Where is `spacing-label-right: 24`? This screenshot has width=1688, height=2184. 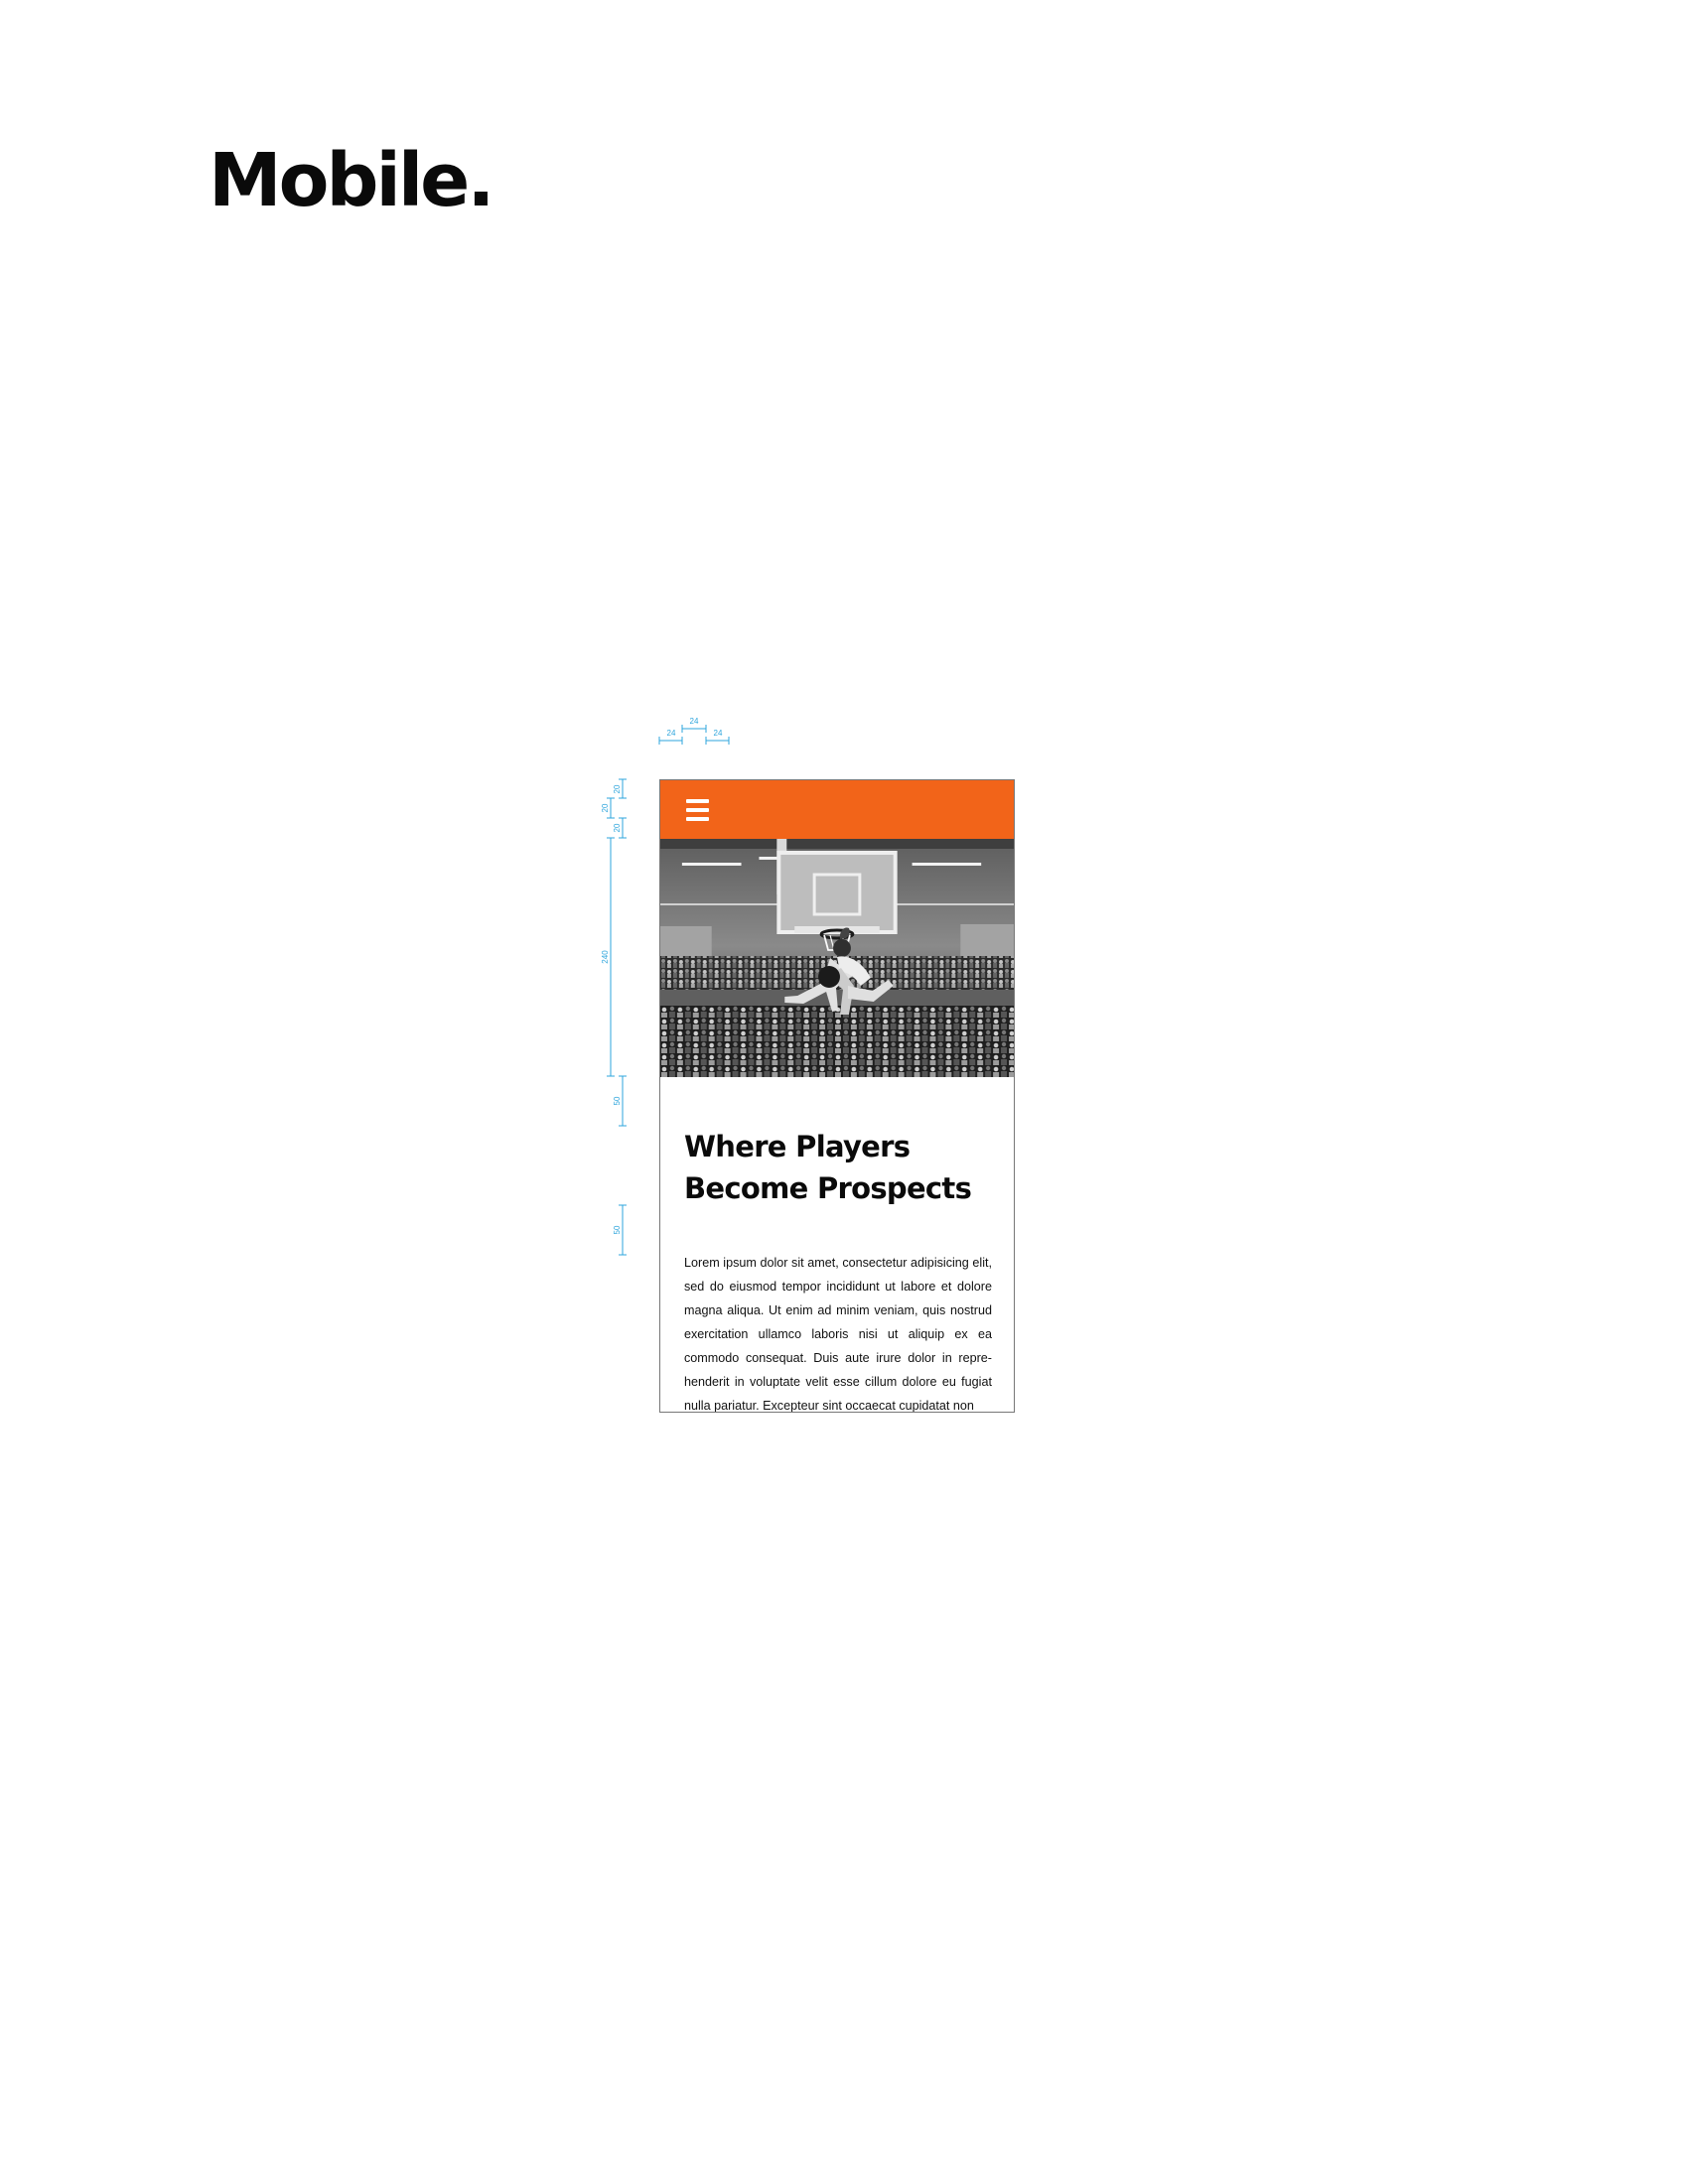
spacing-label-right: 24 is located at coordinates (718, 733).